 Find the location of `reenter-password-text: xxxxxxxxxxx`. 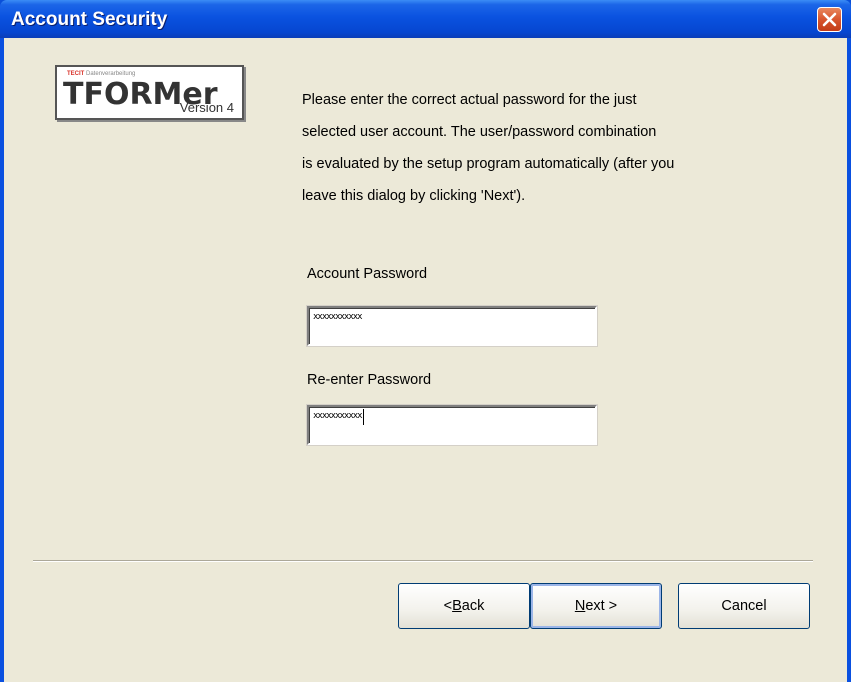

reenter-password-text: xxxxxxxxxxx is located at coordinates (338, 416).